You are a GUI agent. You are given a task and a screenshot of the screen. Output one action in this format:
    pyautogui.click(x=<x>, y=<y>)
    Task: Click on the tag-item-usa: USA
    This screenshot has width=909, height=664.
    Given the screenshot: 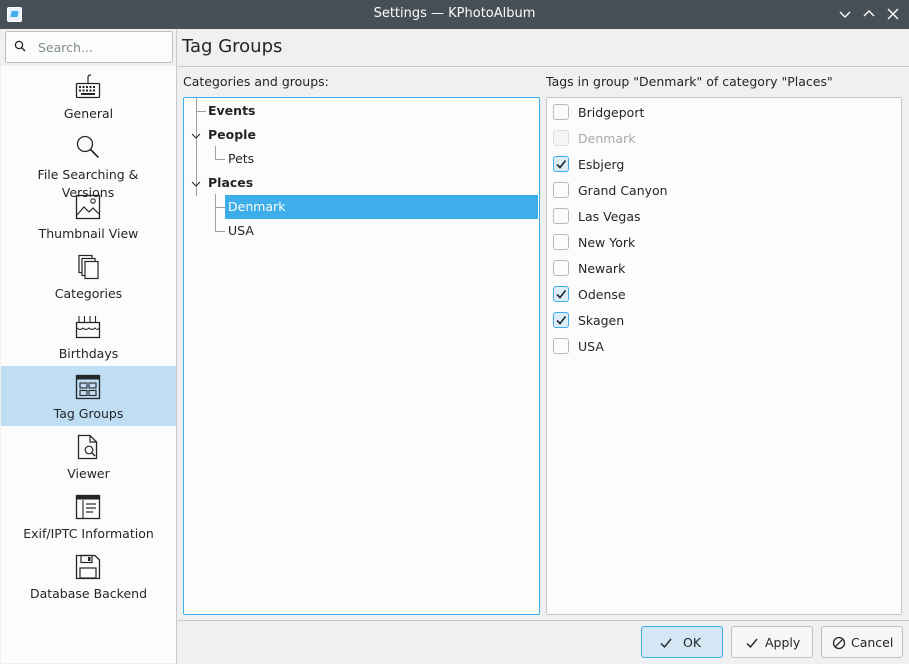 What is the action you would take?
    pyautogui.click(x=718, y=347)
    